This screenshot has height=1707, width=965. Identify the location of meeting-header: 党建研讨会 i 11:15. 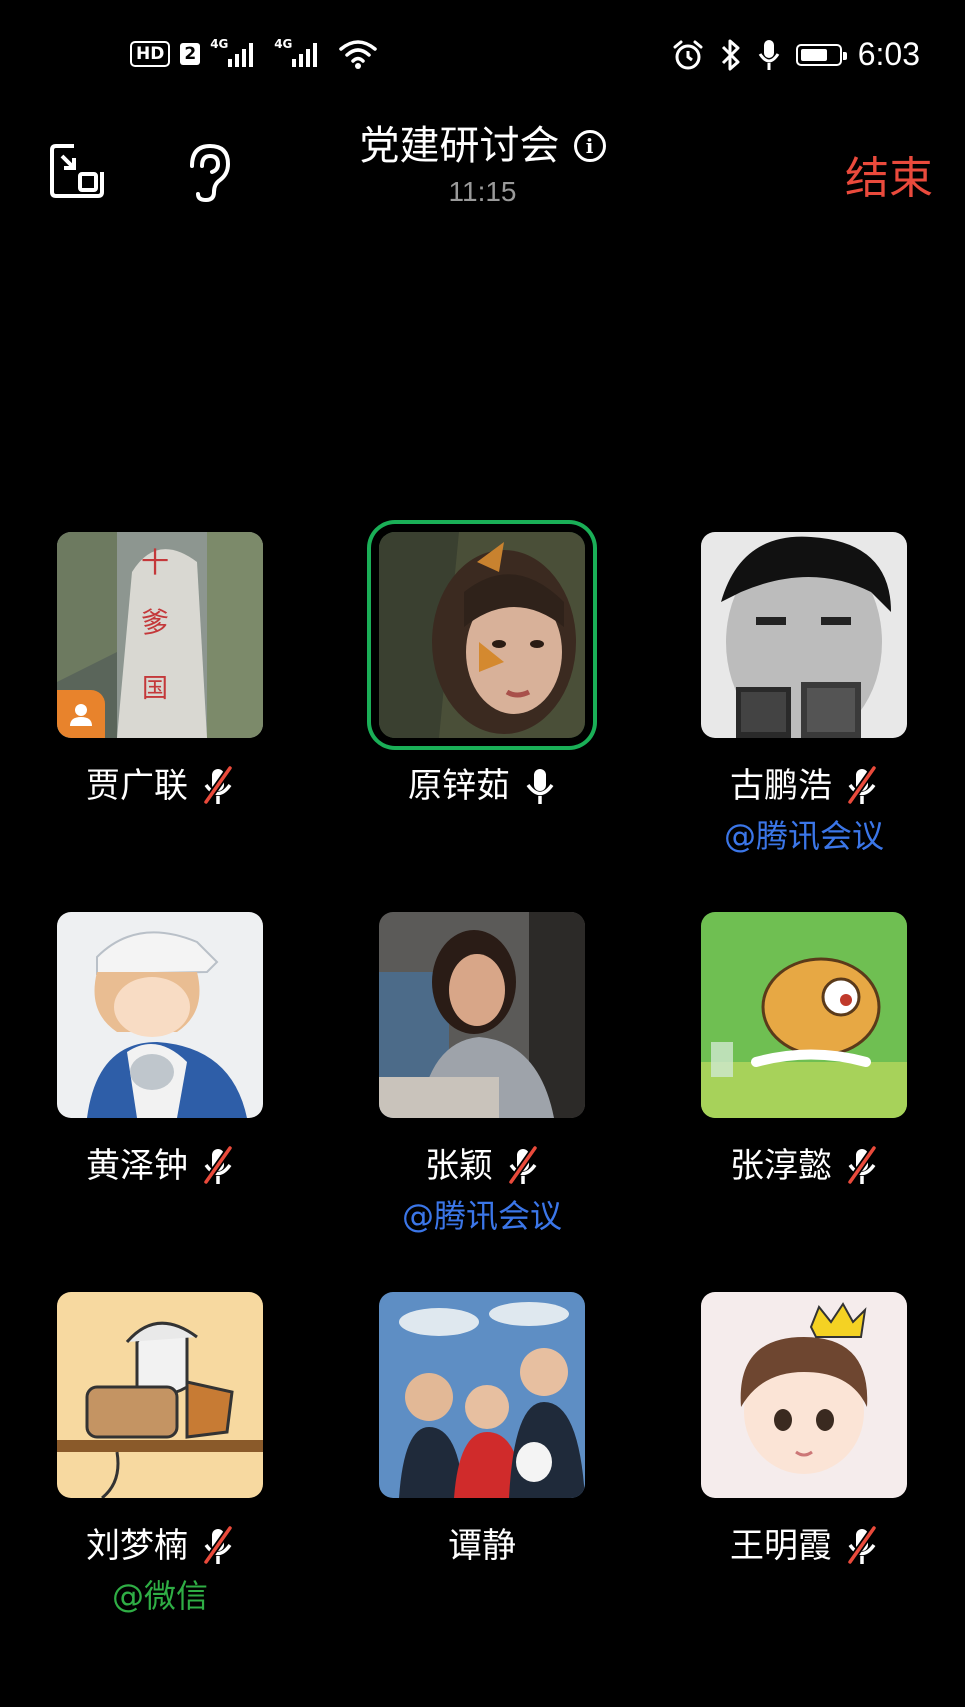
(482, 163).